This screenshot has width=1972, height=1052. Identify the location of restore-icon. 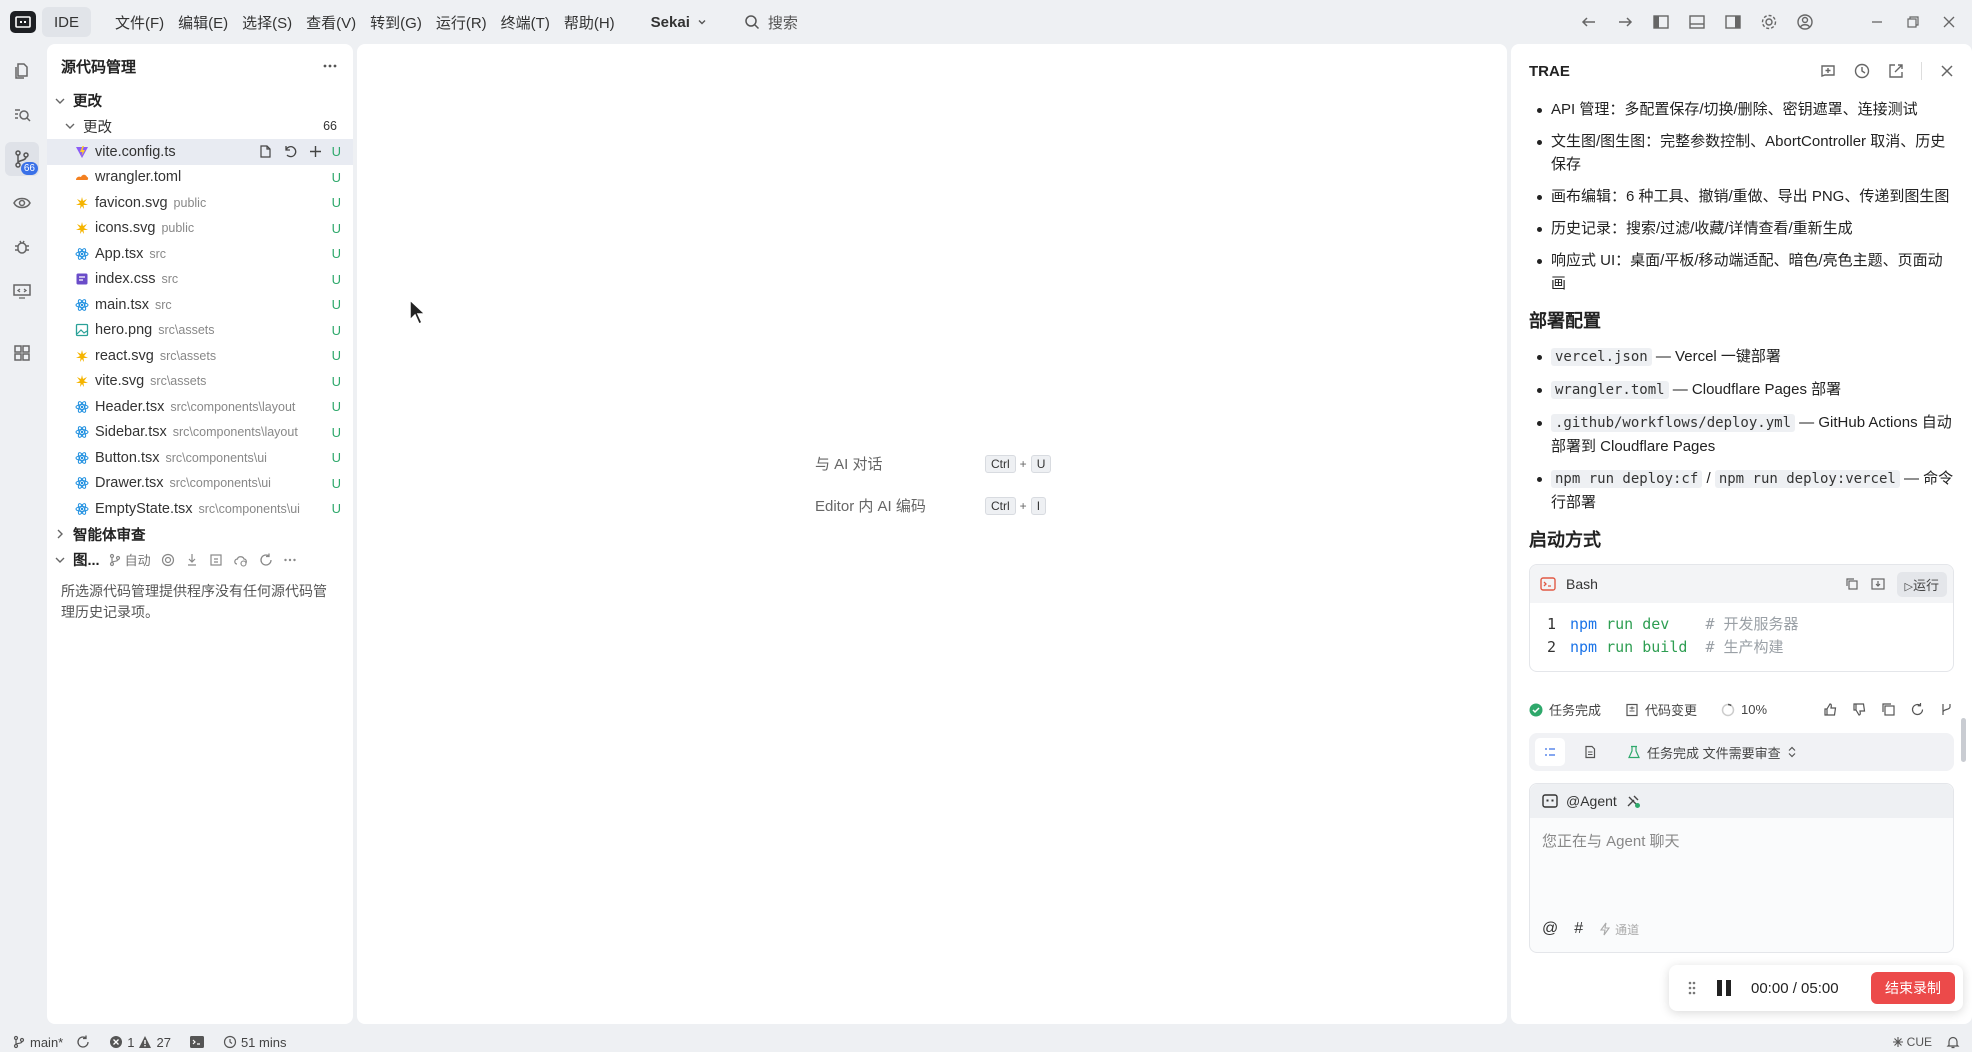
(1913, 22).